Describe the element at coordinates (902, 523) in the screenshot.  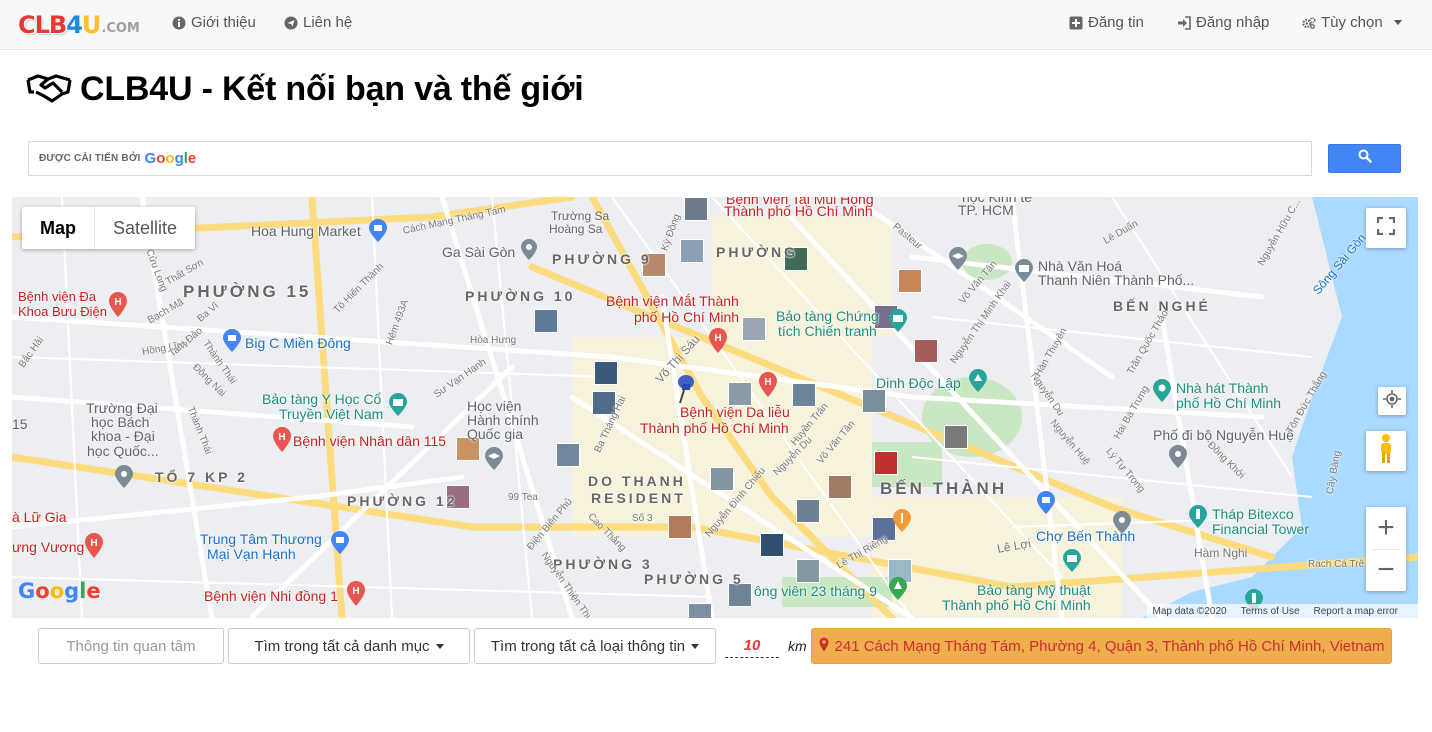
I see `restaurant-marker-icon` at that location.